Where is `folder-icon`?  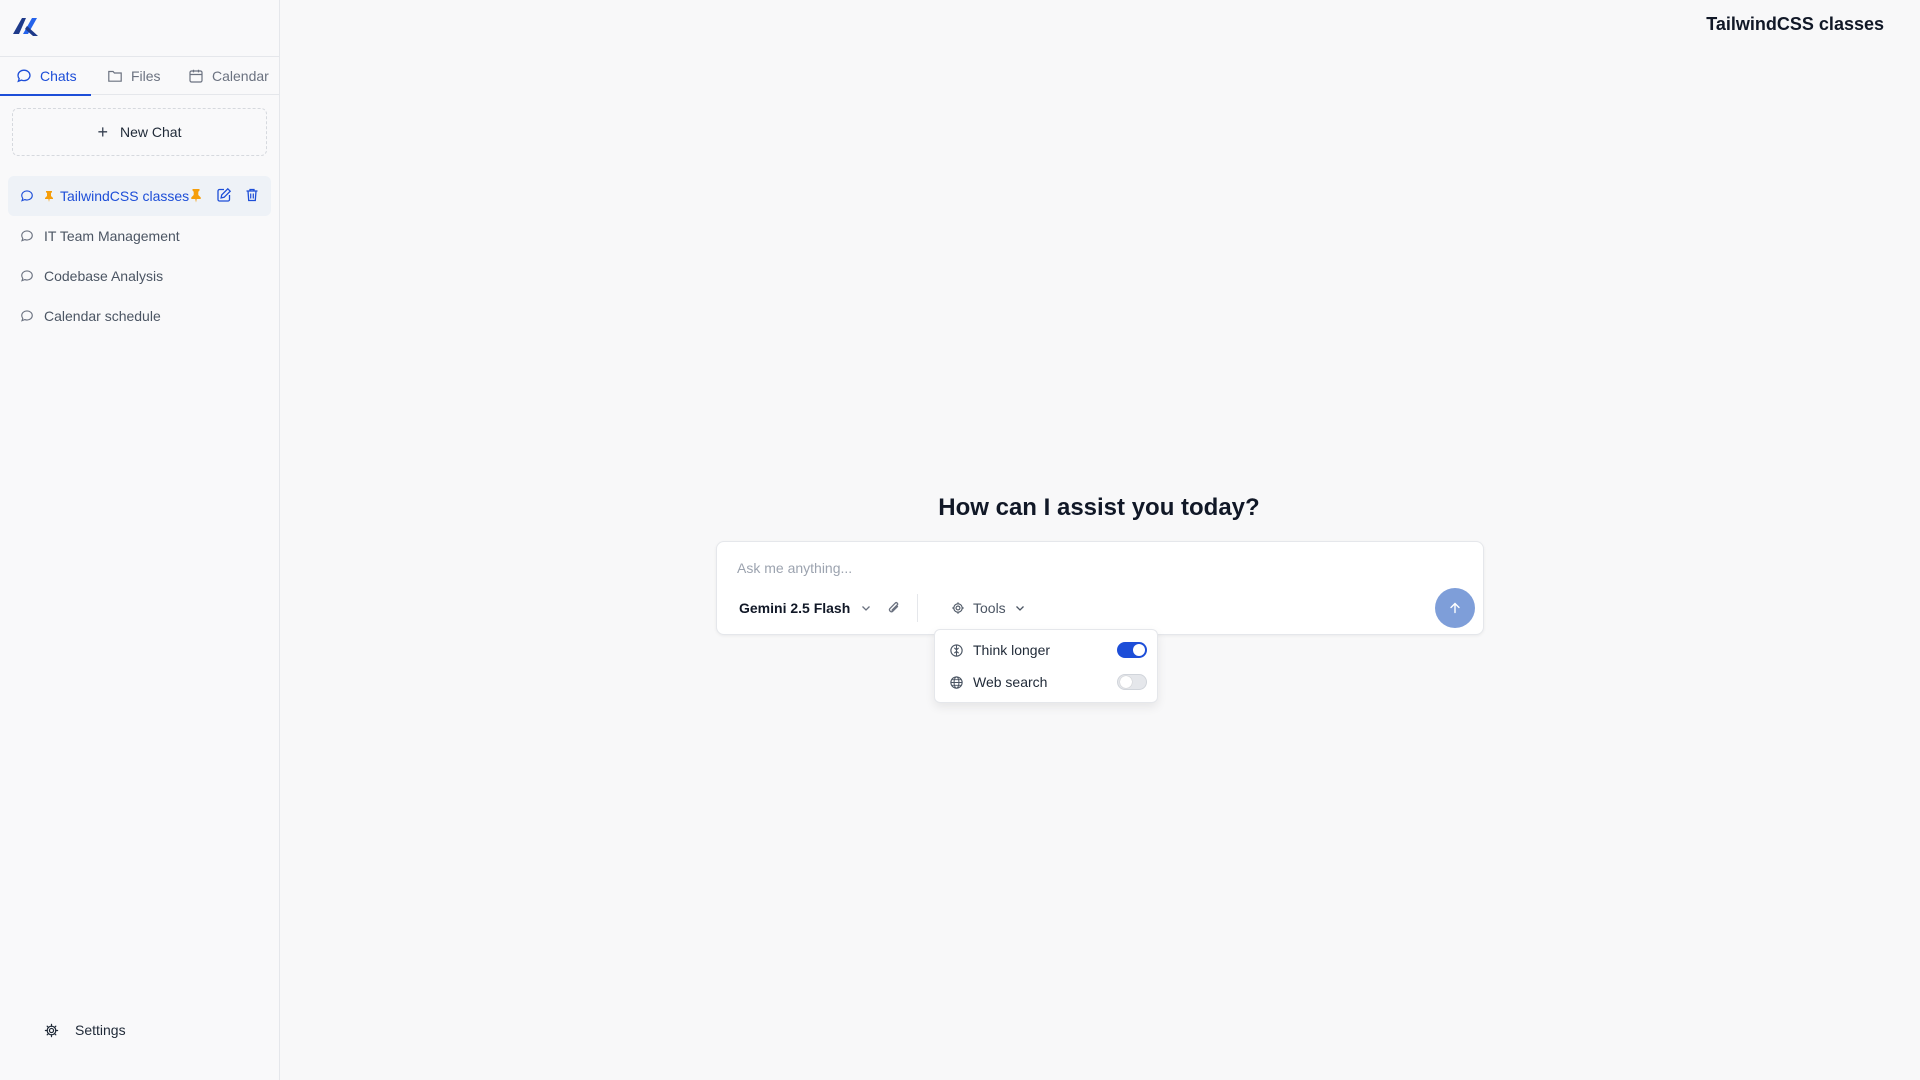 folder-icon is located at coordinates (115, 76).